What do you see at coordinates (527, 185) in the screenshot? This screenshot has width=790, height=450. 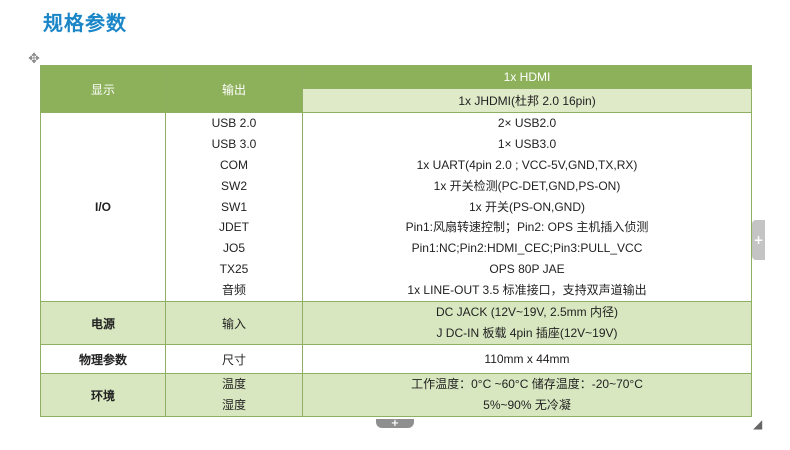 I see `io-value: 1x 开关检测(PC-DET,GND,PS-ON)` at bounding box center [527, 185].